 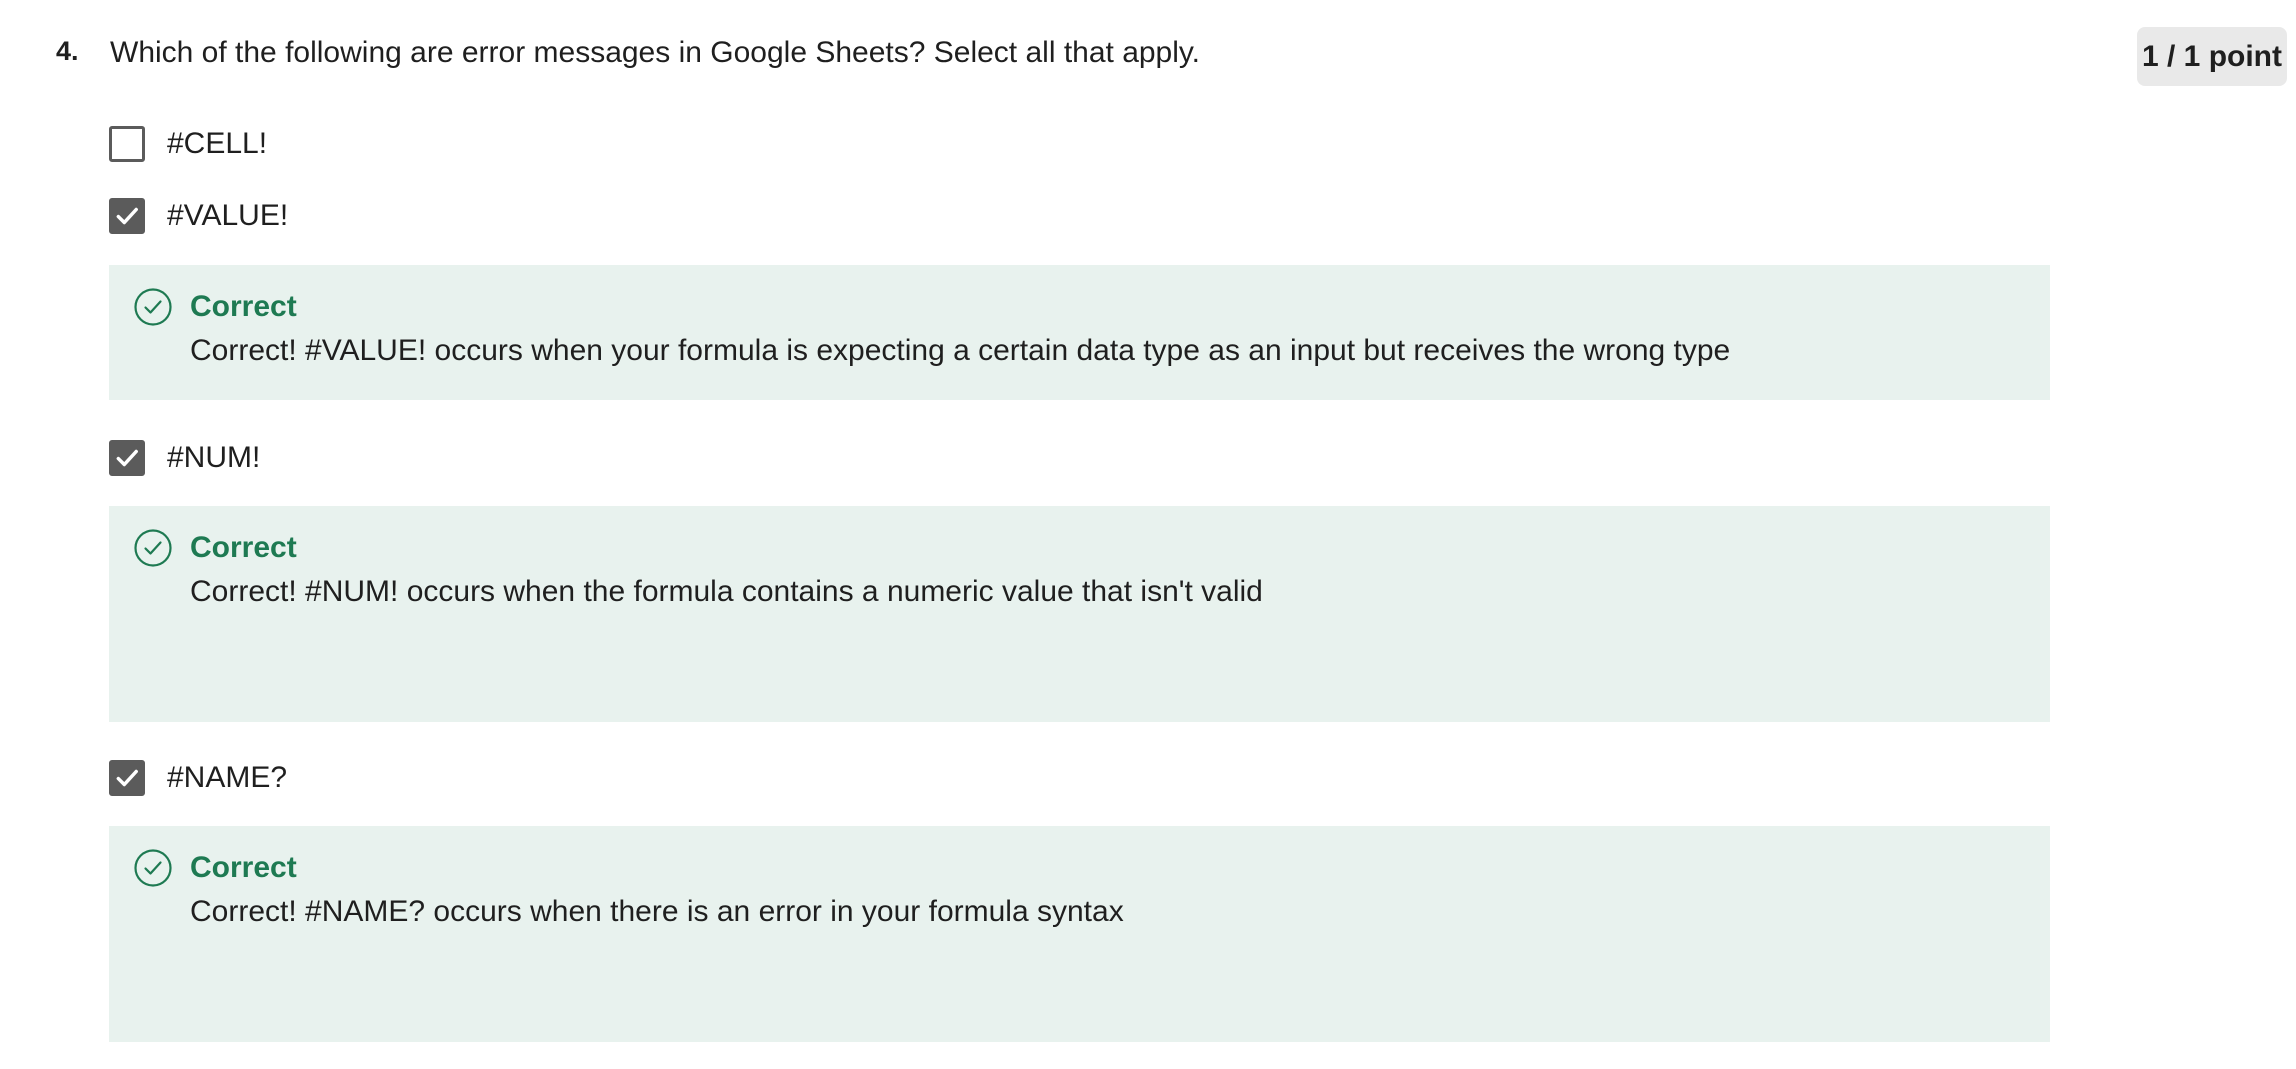 I want to click on score-badge: 1 / 1 point, so click(x=2212, y=56).